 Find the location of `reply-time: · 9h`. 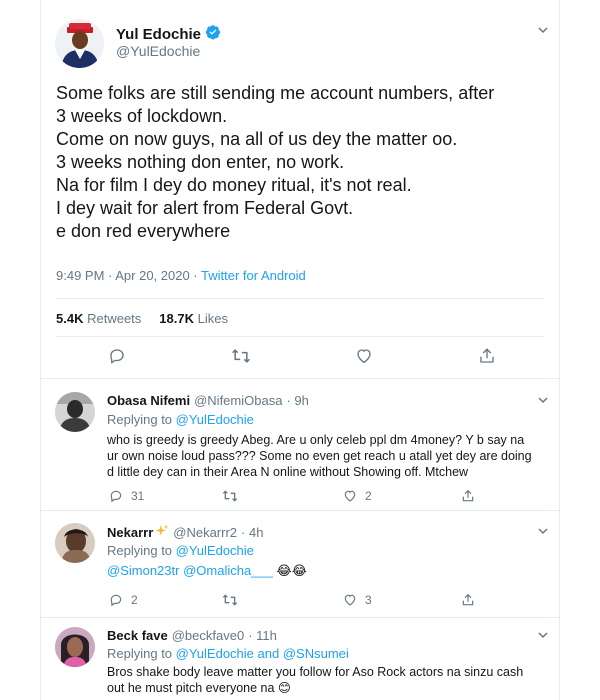

reply-time: · 9h is located at coordinates (297, 400).